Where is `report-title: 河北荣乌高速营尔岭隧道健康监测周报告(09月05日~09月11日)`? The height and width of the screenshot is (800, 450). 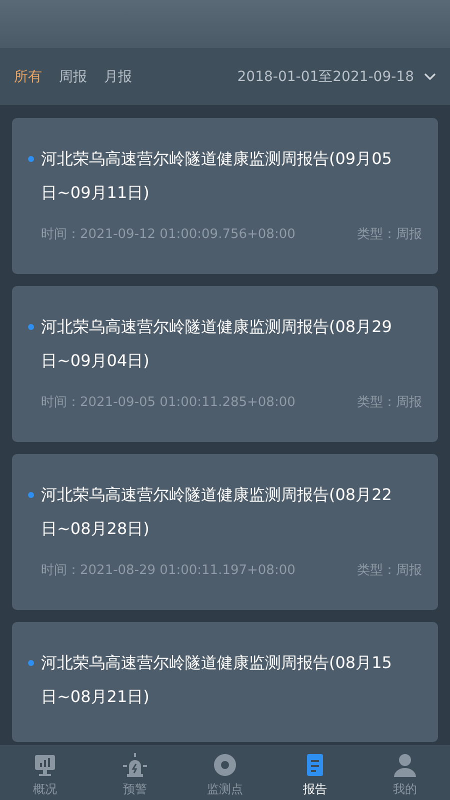 report-title: 河北荣乌高速营尔岭隧道健康监测周报告(09月05日~09月11日) is located at coordinates (217, 176).